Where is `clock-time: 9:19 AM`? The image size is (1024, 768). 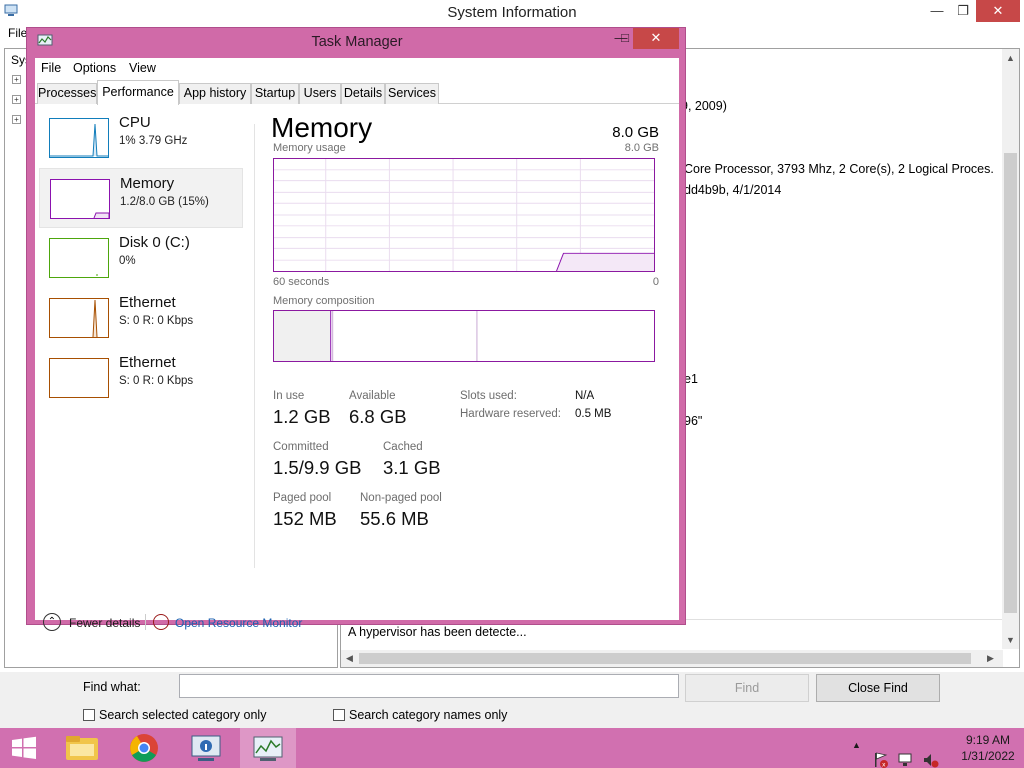
clock-time: 9:19 AM is located at coordinates (988, 740).